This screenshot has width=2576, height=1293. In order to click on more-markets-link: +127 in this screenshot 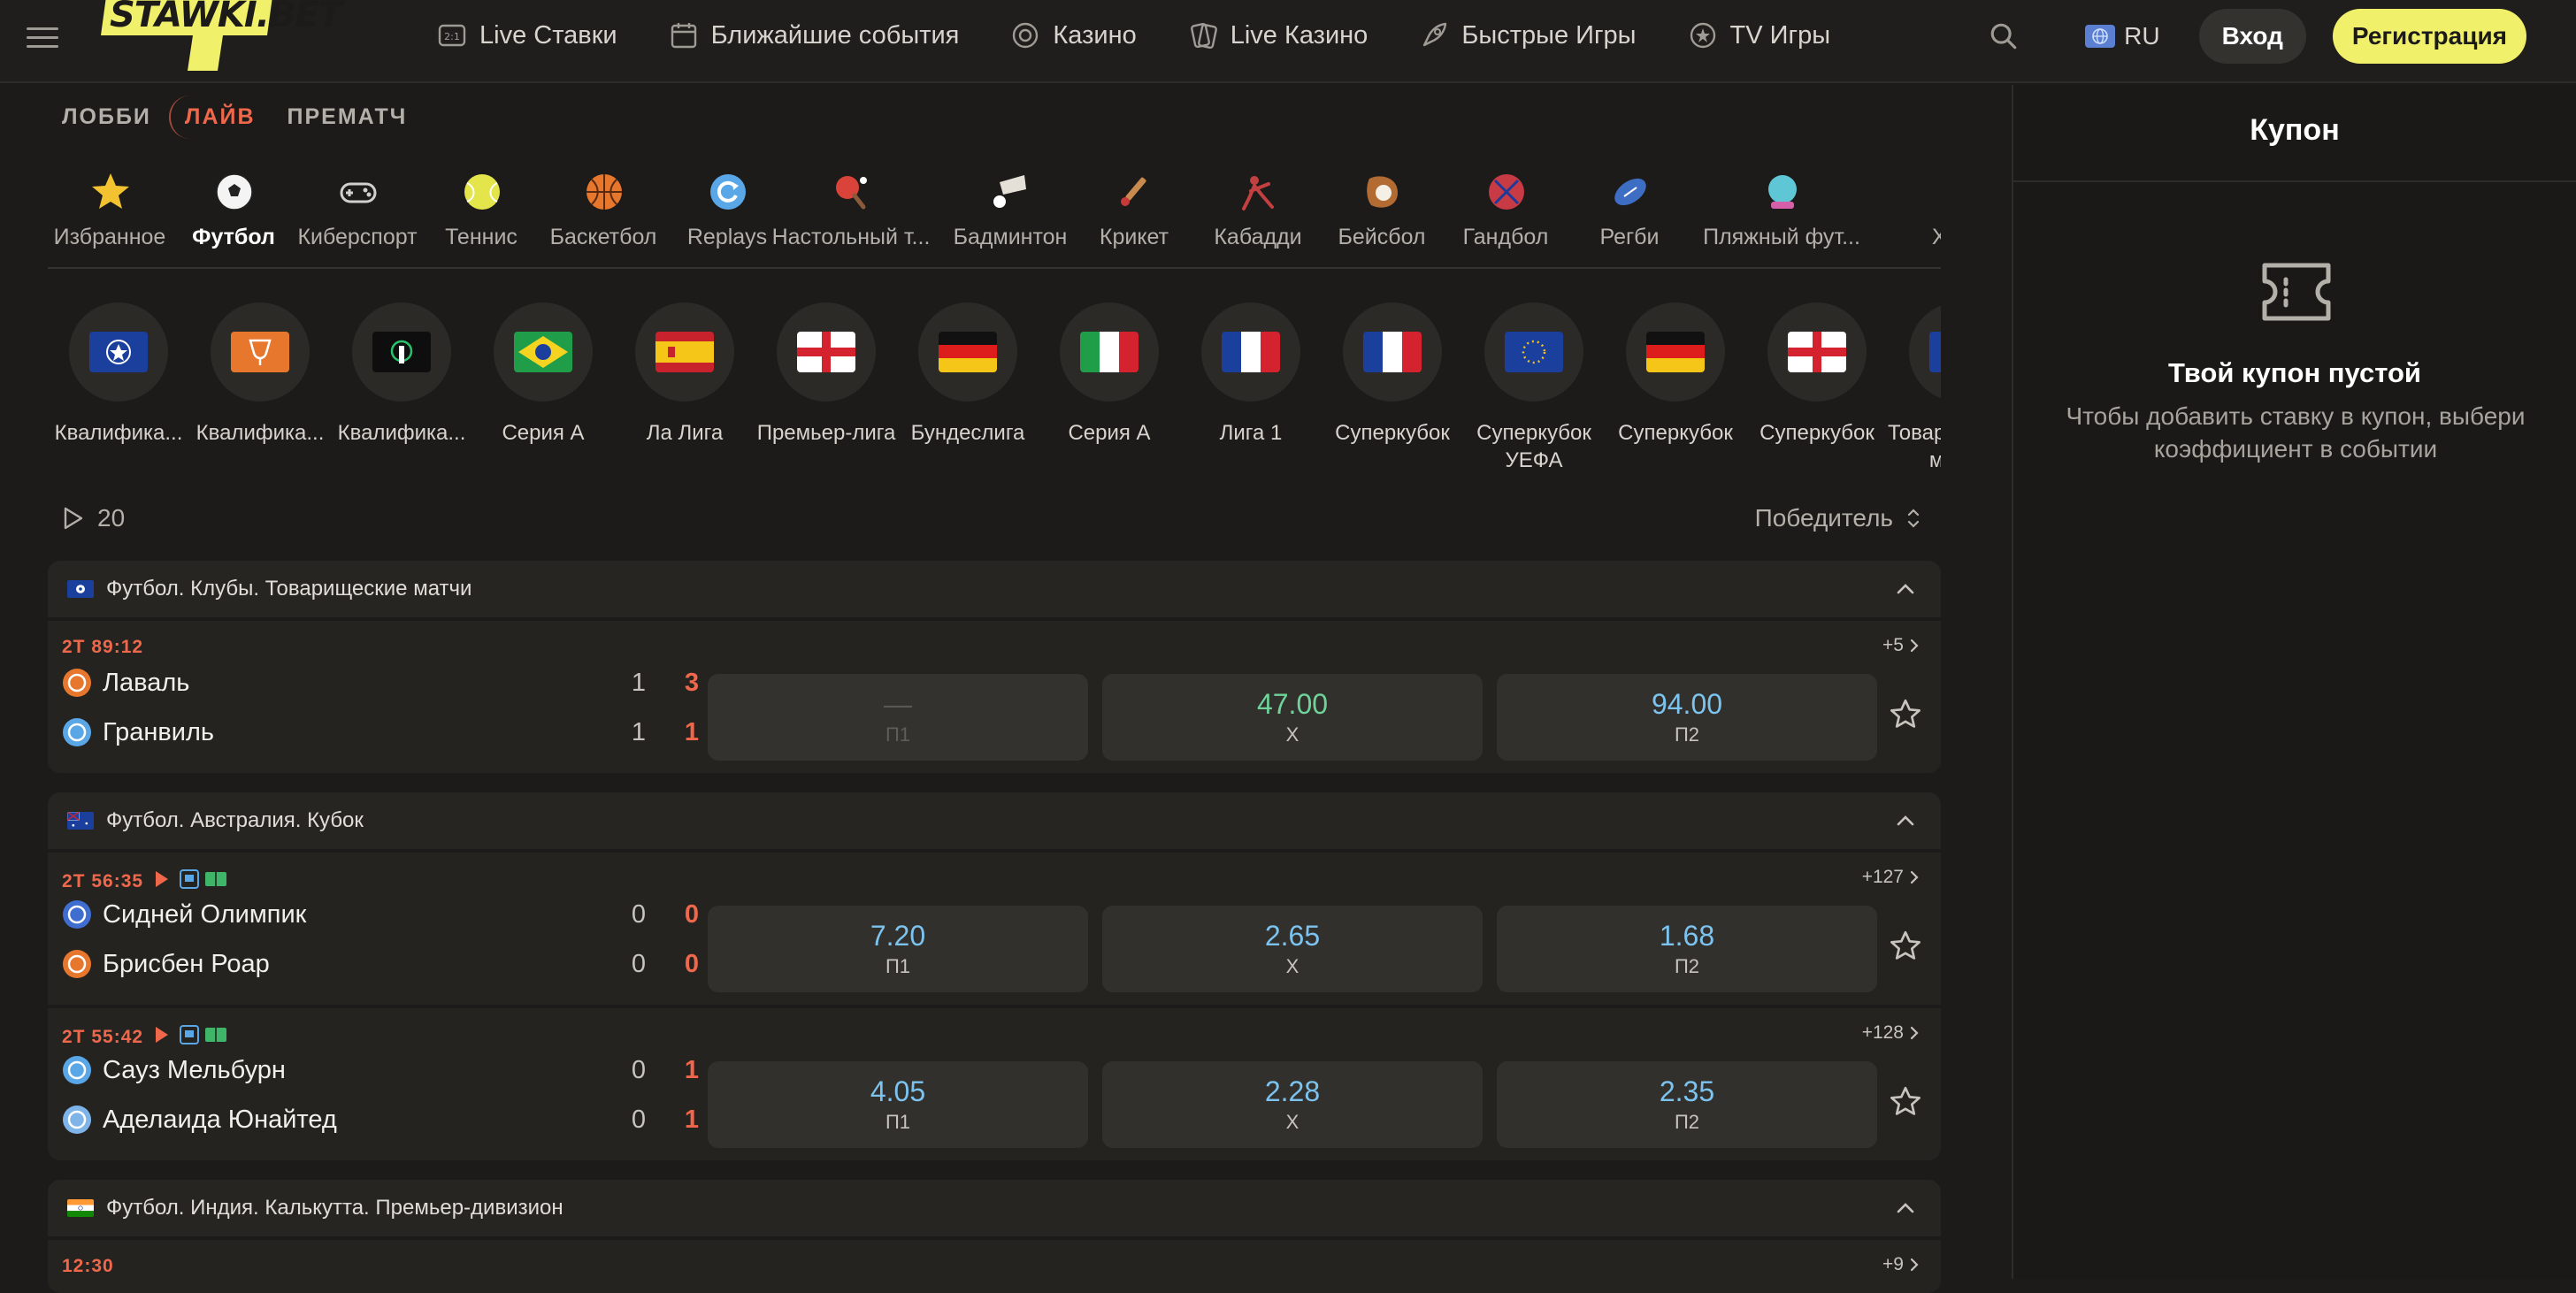, I will do `click(1891, 877)`.